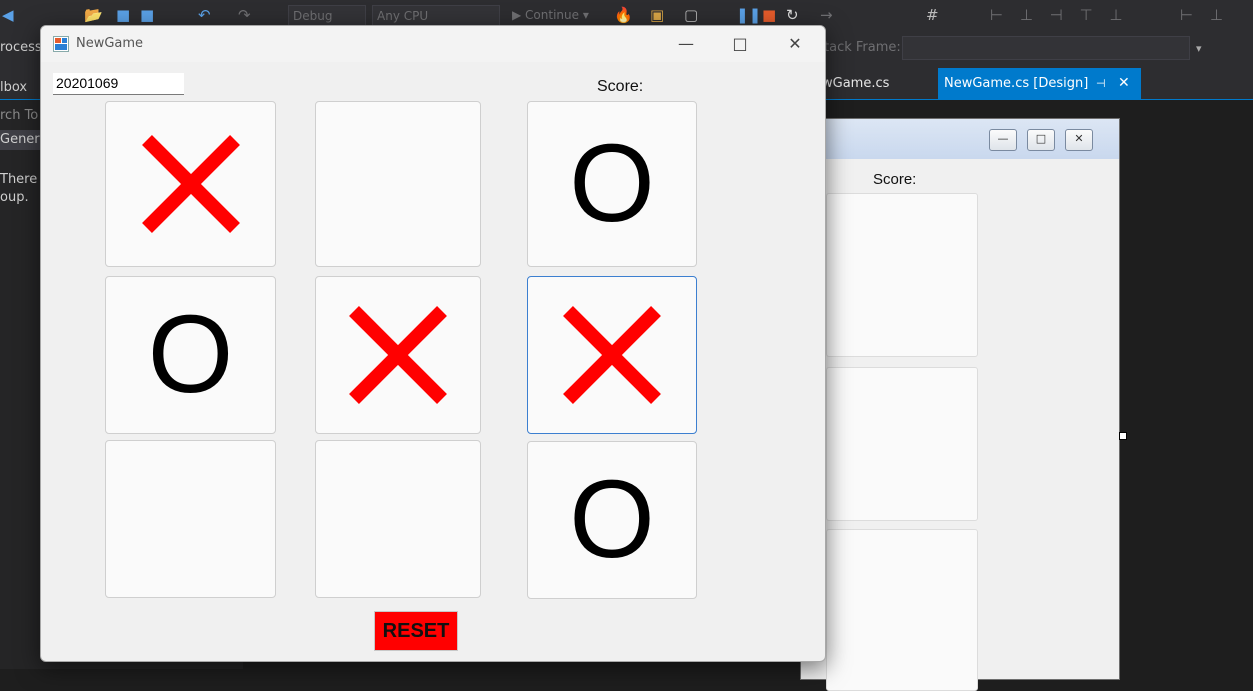 The width and height of the screenshot is (1253, 691). I want to click on toolbox-empty-text-1: There, so click(19, 179).